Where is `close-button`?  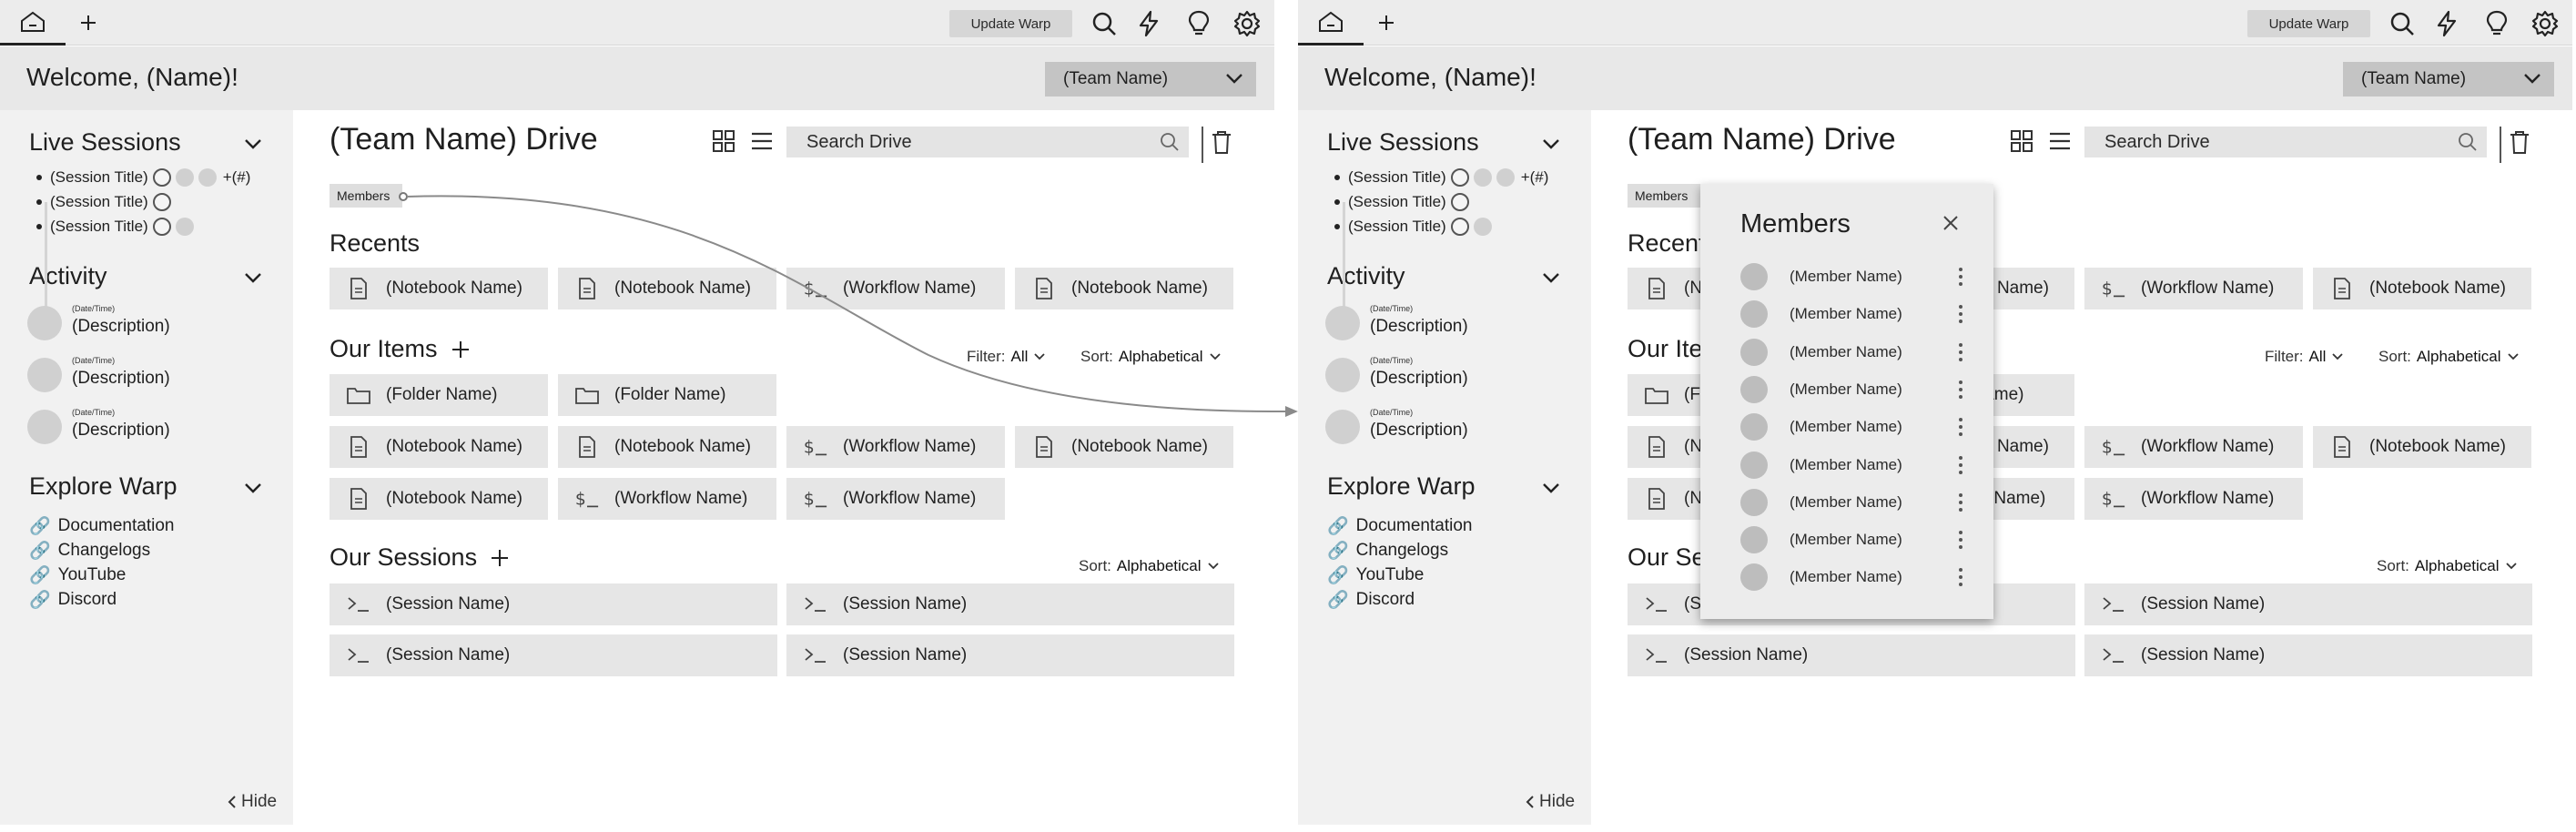
close-button is located at coordinates (1950, 223).